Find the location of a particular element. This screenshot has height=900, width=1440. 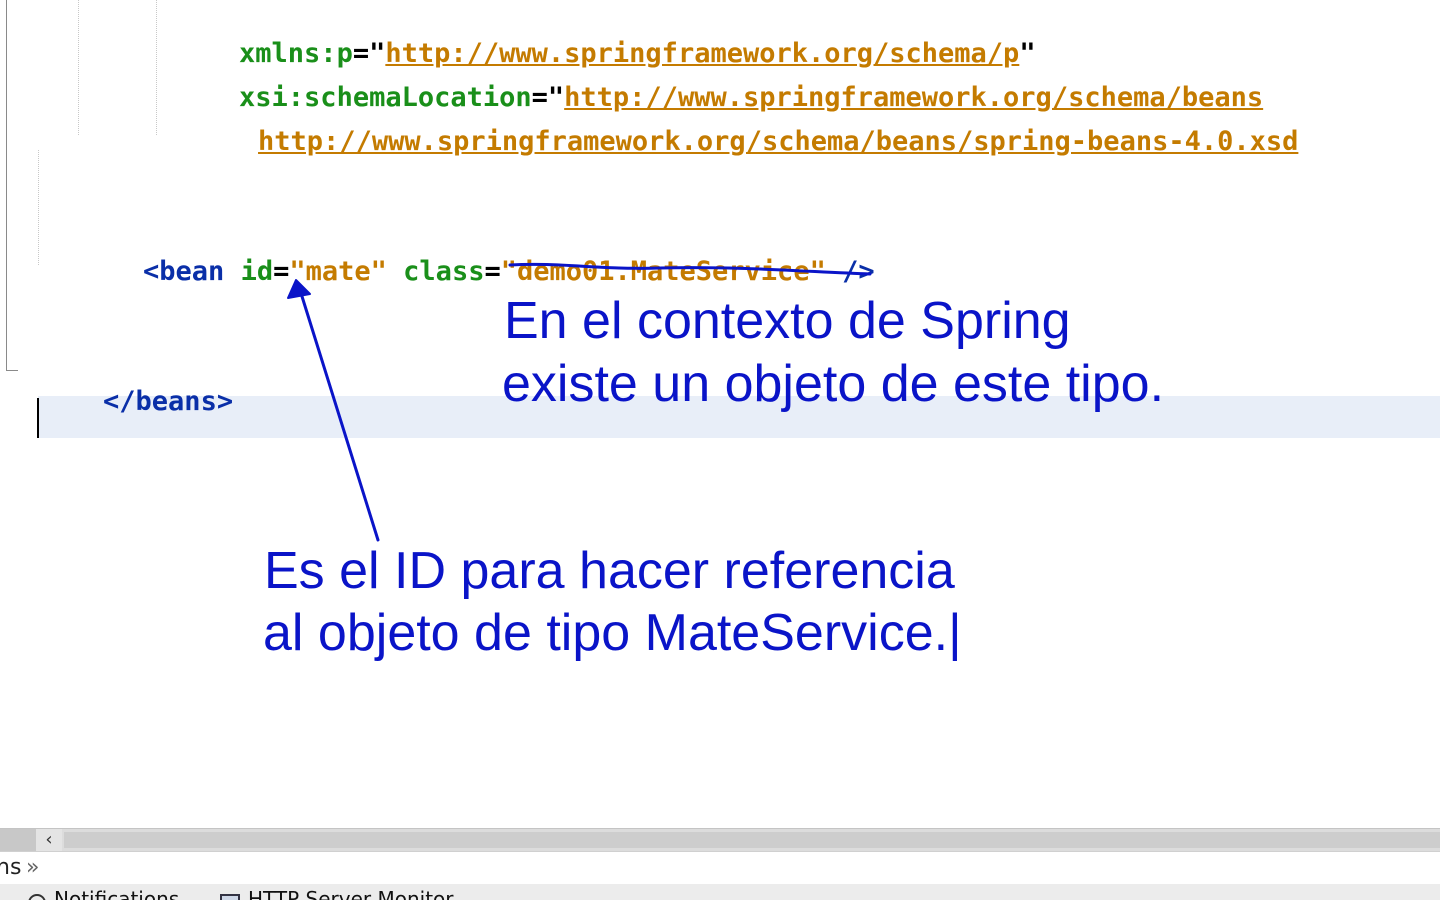

tab-http-server-monitor: HTTP Server Monitor is located at coordinates (351, 893).